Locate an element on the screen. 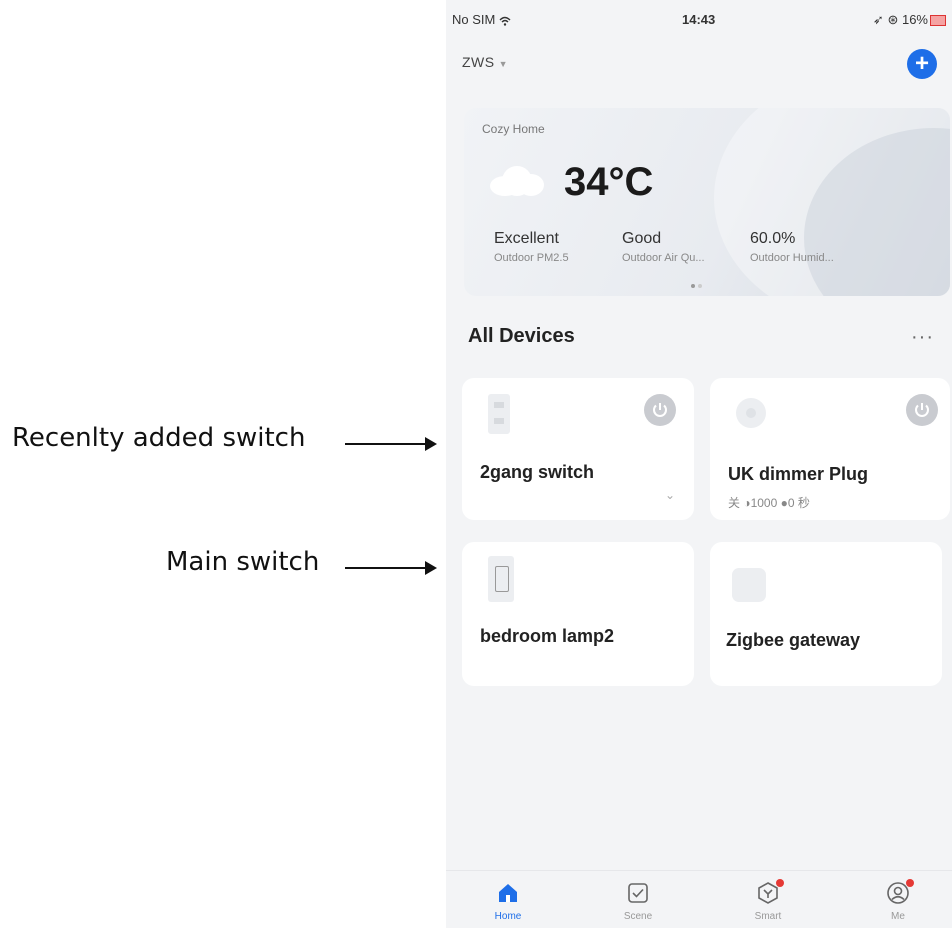 This screenshot has width=952, height=928. metric-value: Excellent is located at coordinates (526, 238).